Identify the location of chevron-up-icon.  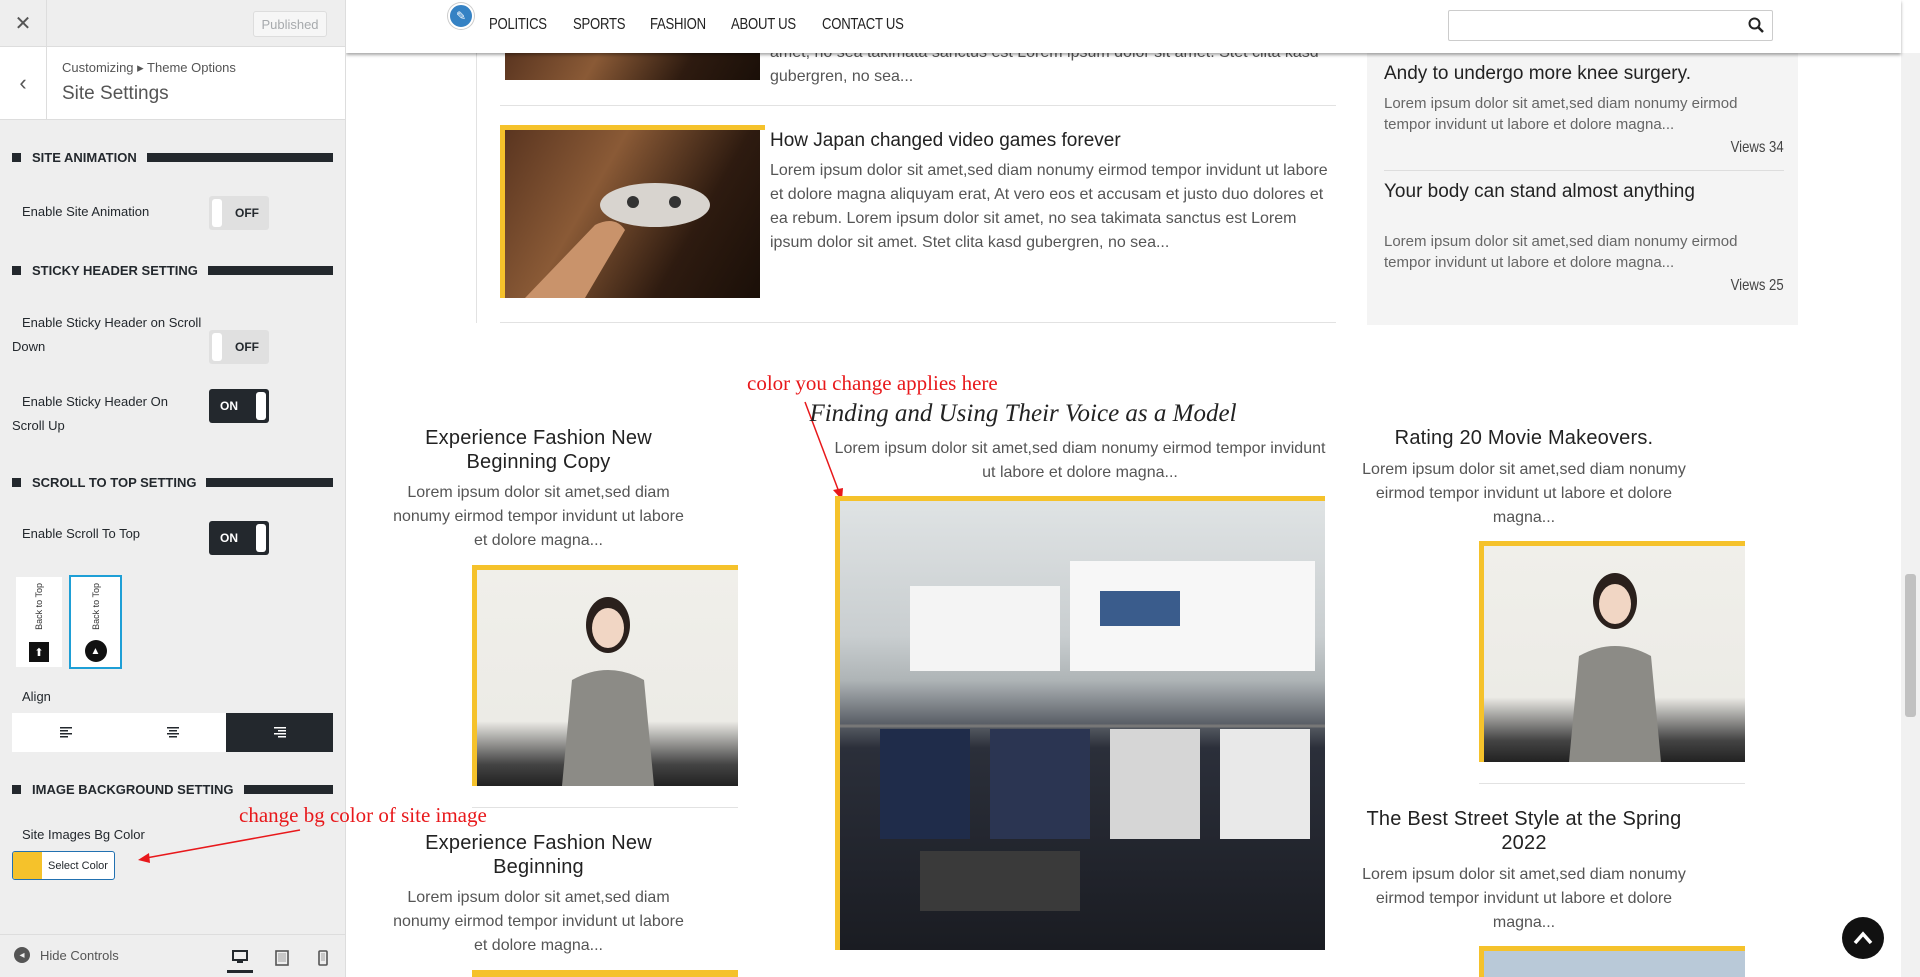
(1863, 938).